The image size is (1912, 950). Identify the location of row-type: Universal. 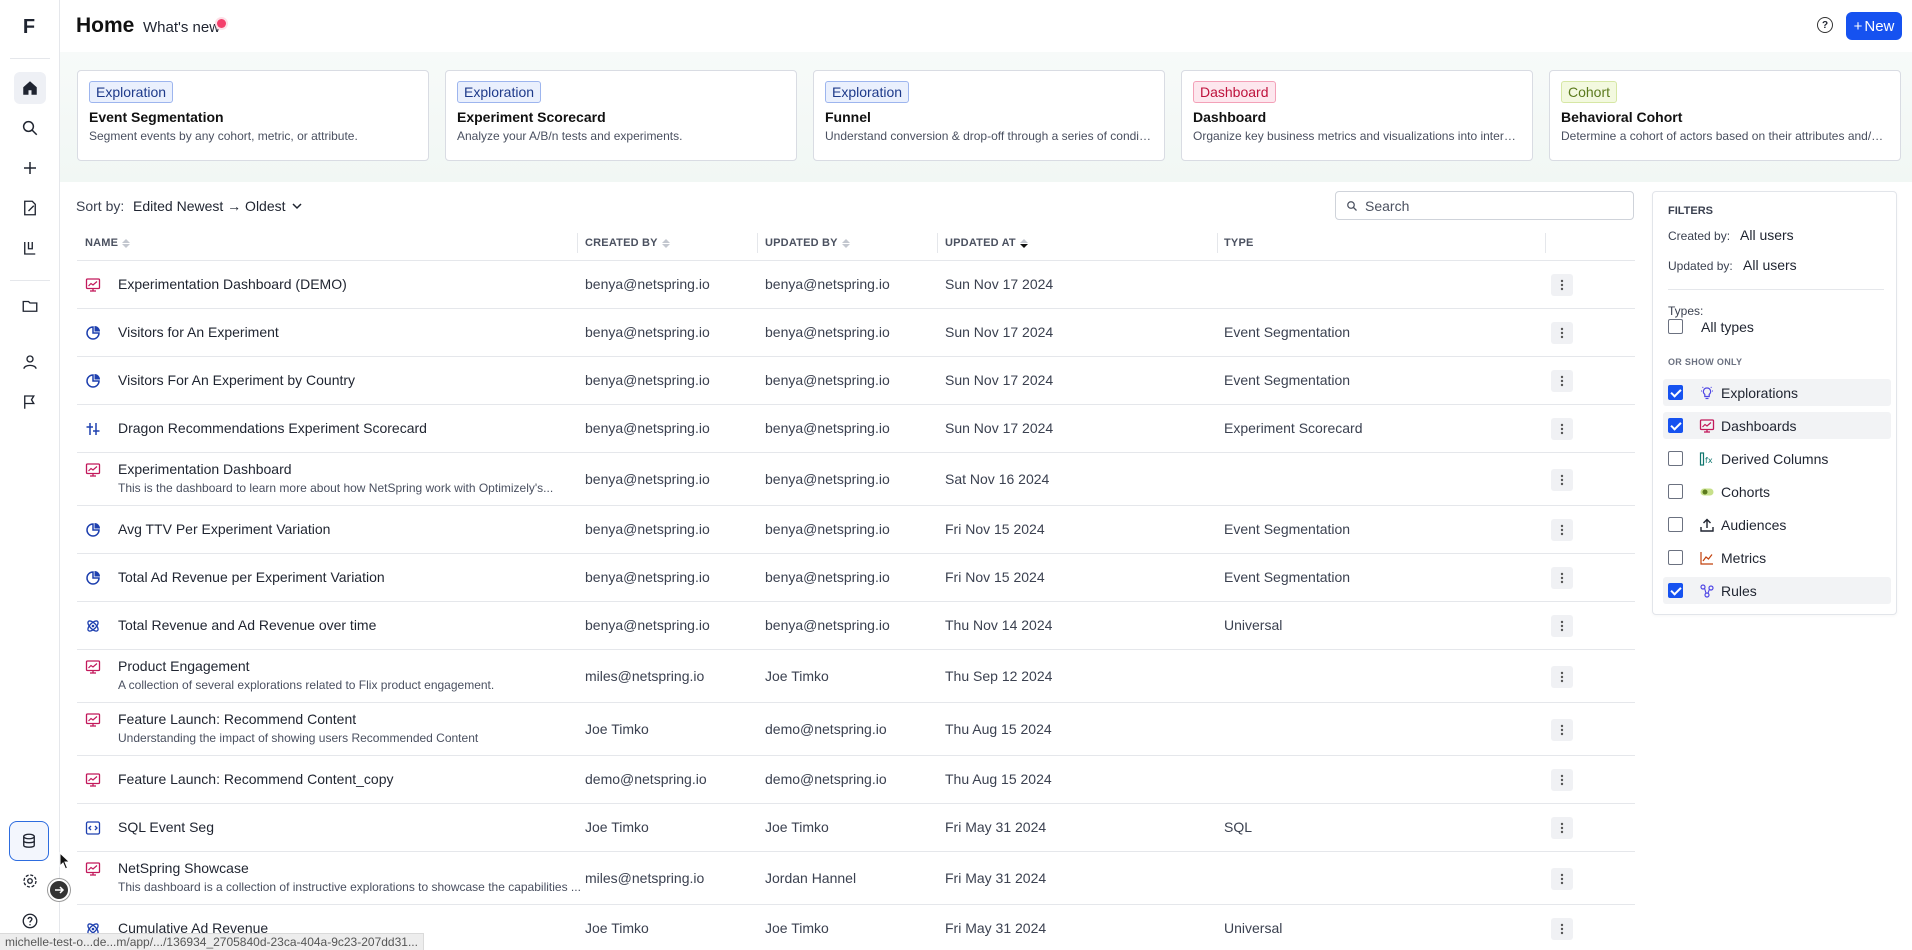
(1253, 928).